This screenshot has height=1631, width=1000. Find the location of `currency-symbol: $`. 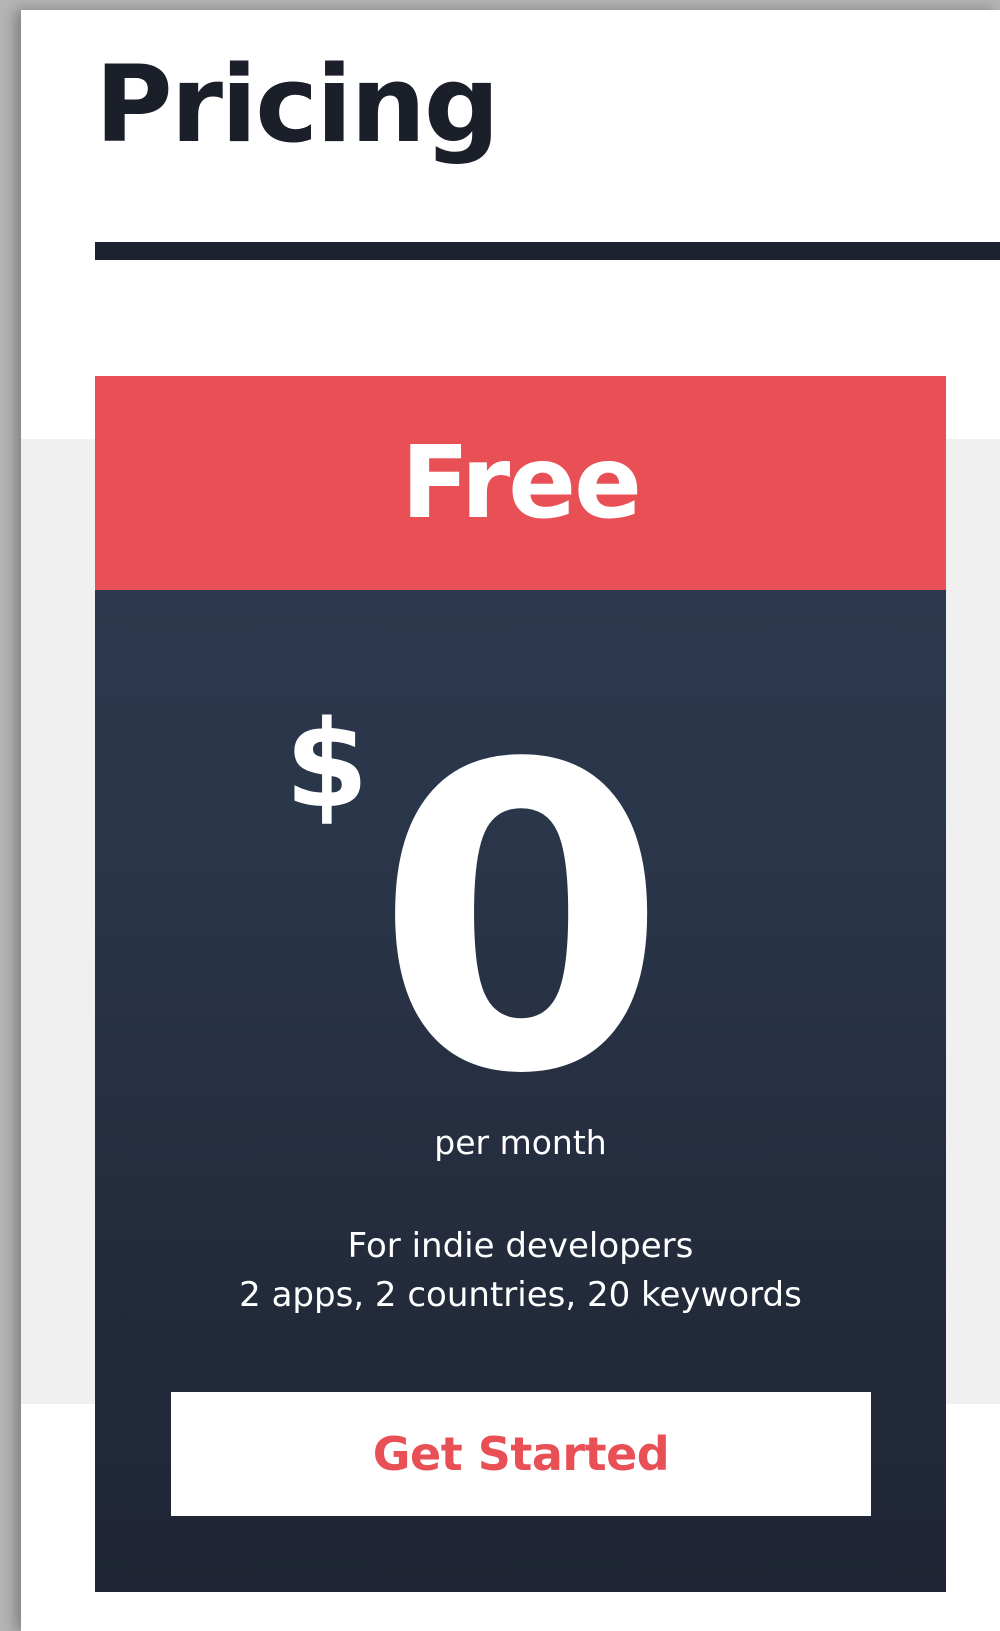

currency-symbol: $ is located at coordinates (327, 765).